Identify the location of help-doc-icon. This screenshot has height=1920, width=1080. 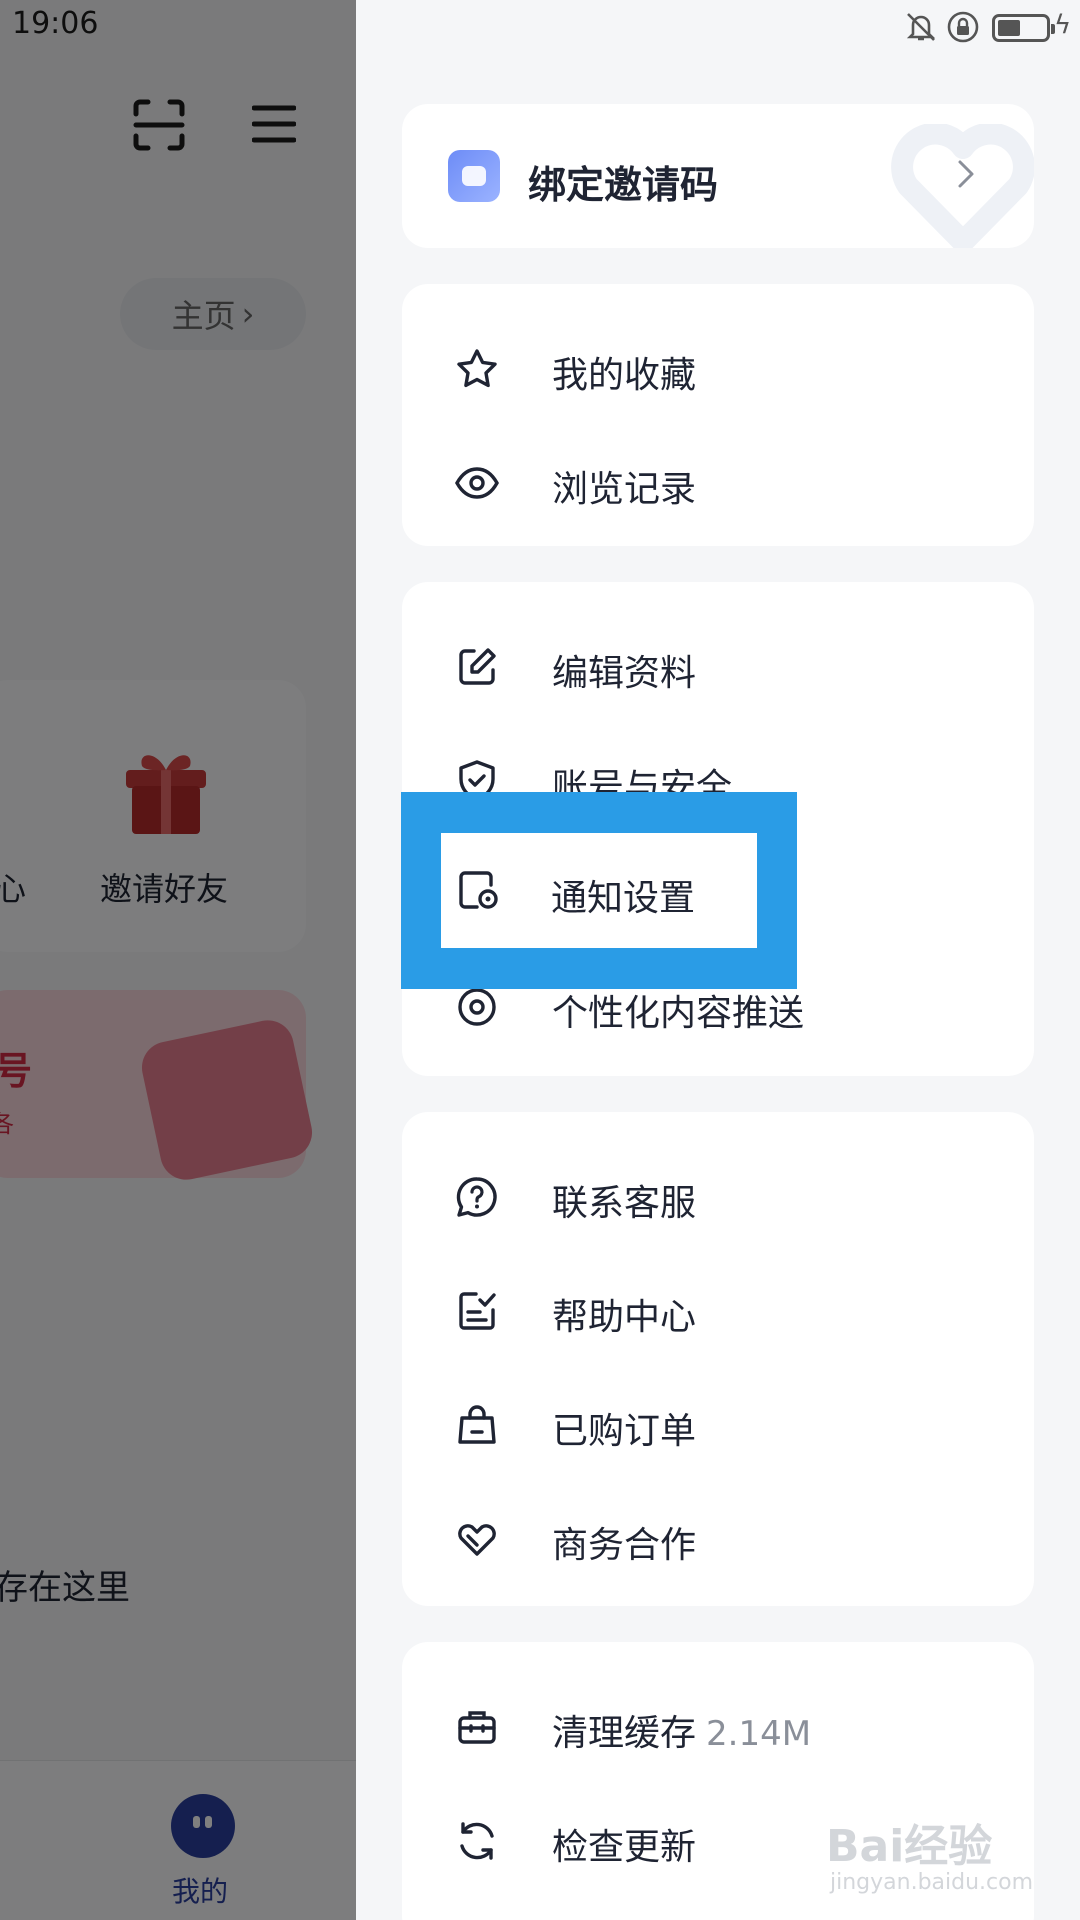
(477, 1311).